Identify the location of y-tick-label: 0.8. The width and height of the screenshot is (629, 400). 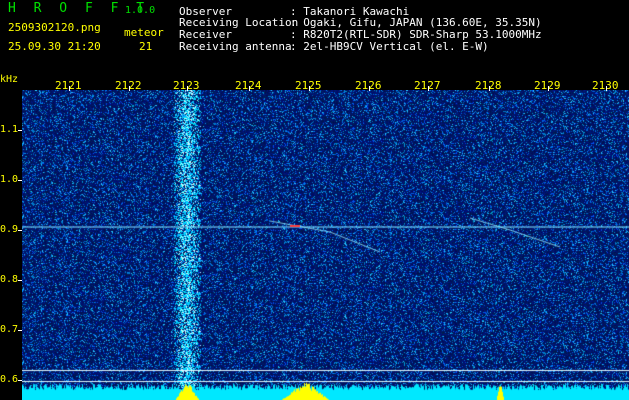
(9, 279).